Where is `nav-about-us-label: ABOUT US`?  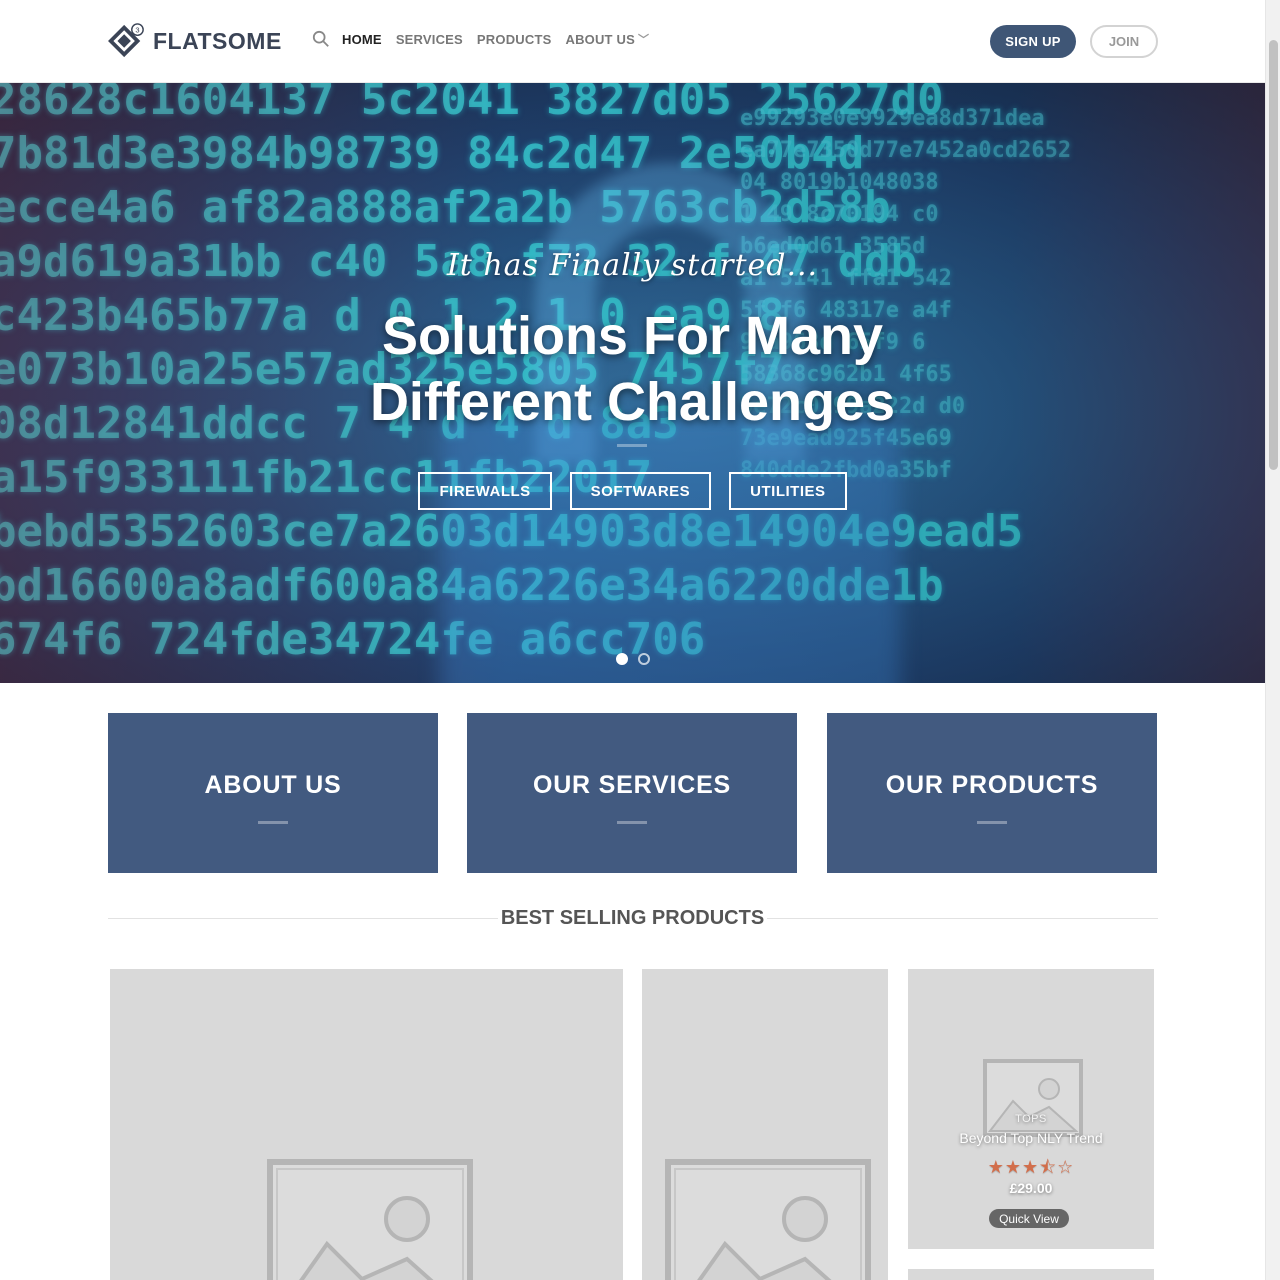 nav-about-us-label: ABOUT US is located at coordinates (600, 39).